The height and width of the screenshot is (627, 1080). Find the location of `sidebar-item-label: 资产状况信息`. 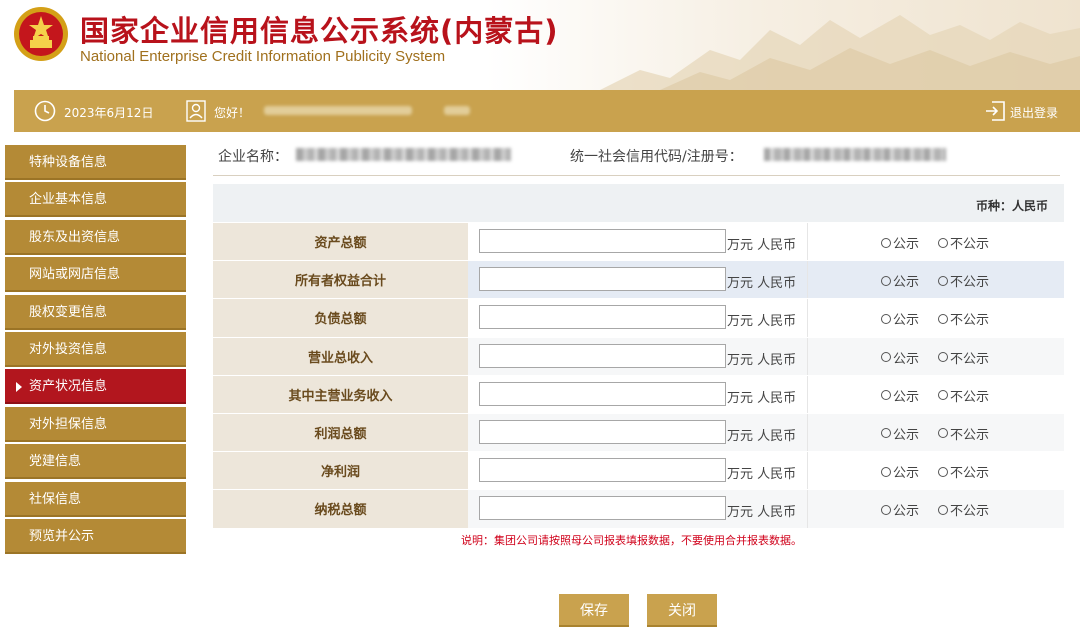

sidebar-item-label: 资产状况信息 is located at coordinates (68, 387).